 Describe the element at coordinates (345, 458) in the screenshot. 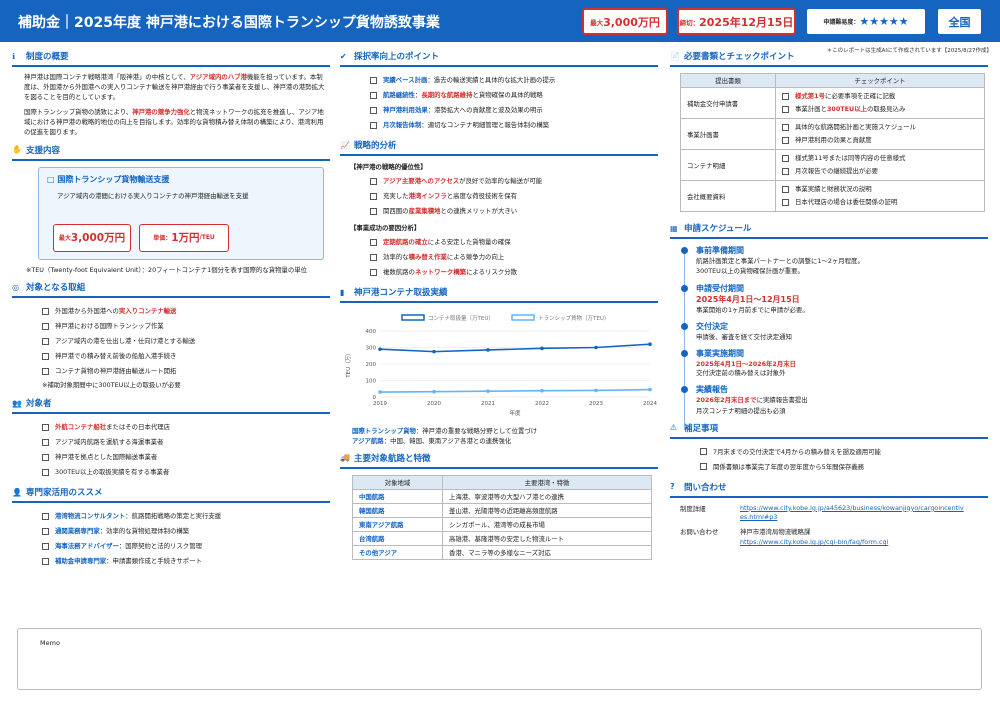

I see `truck-icon: 🚚` at that location.